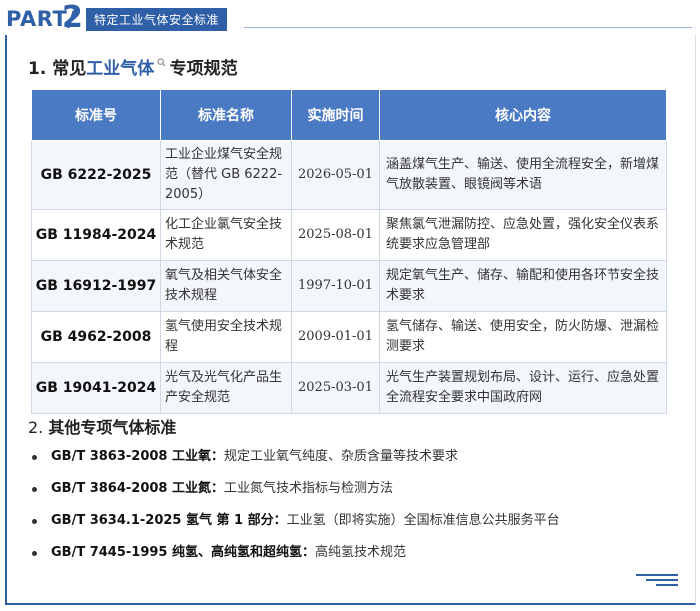  I want to click on cell-name: 氧气及相关气体安全技术规程, so click(226, 286).